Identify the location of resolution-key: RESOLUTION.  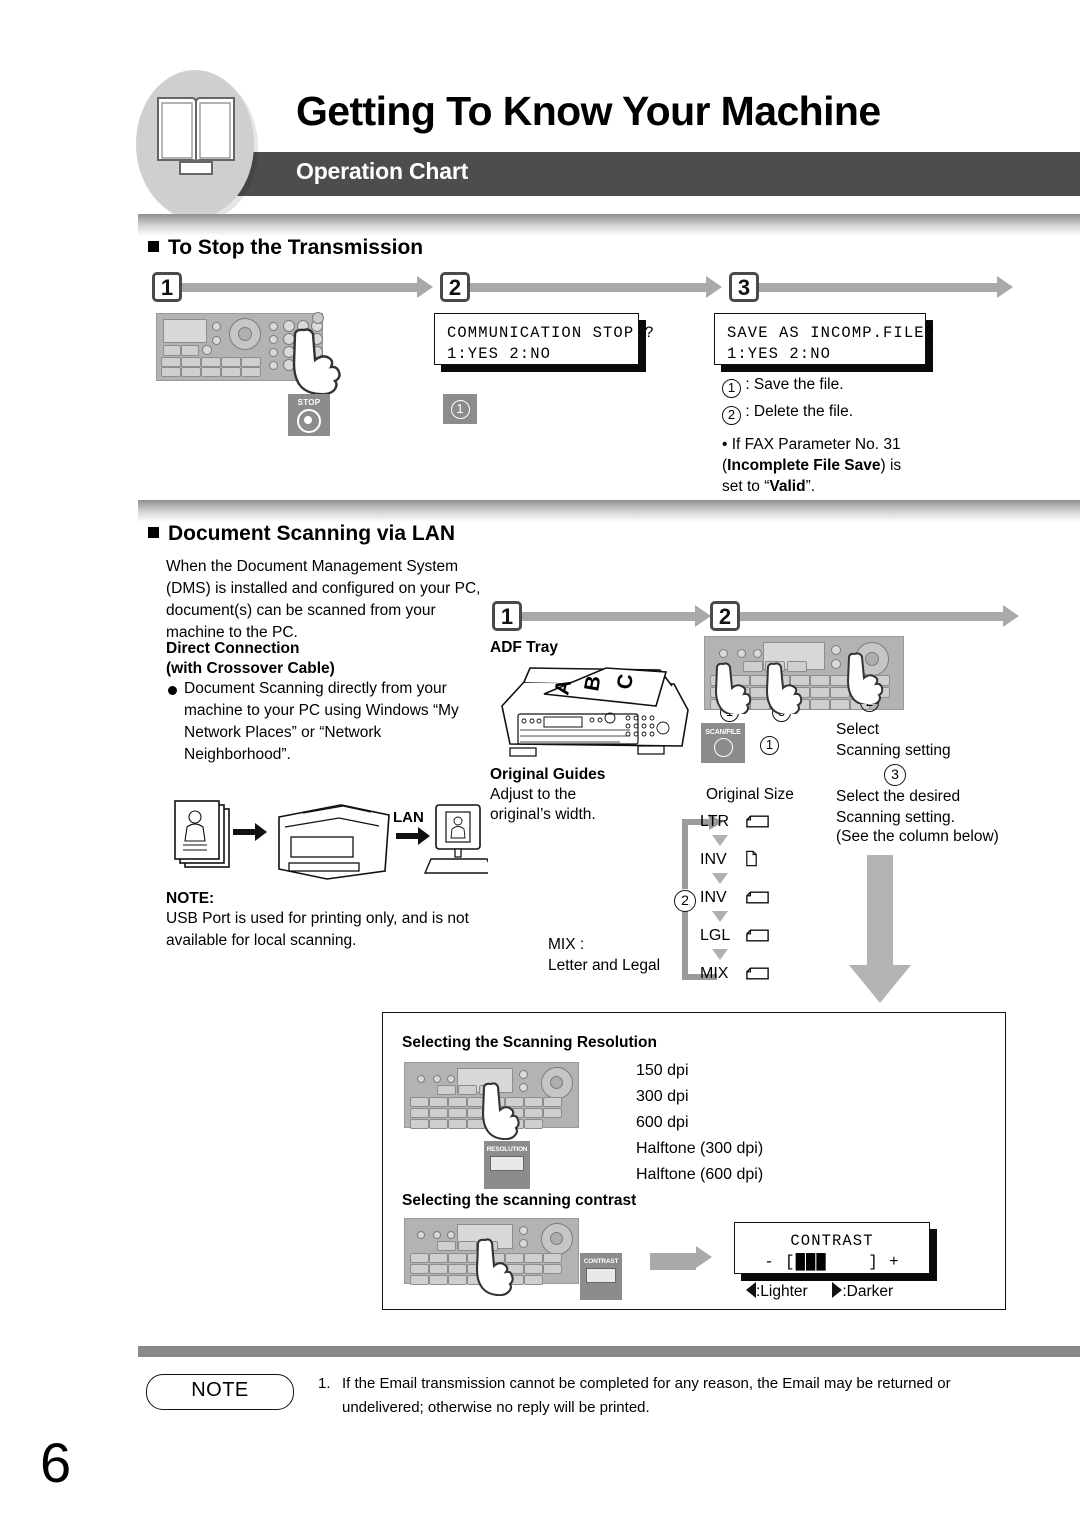
(507, 1165).